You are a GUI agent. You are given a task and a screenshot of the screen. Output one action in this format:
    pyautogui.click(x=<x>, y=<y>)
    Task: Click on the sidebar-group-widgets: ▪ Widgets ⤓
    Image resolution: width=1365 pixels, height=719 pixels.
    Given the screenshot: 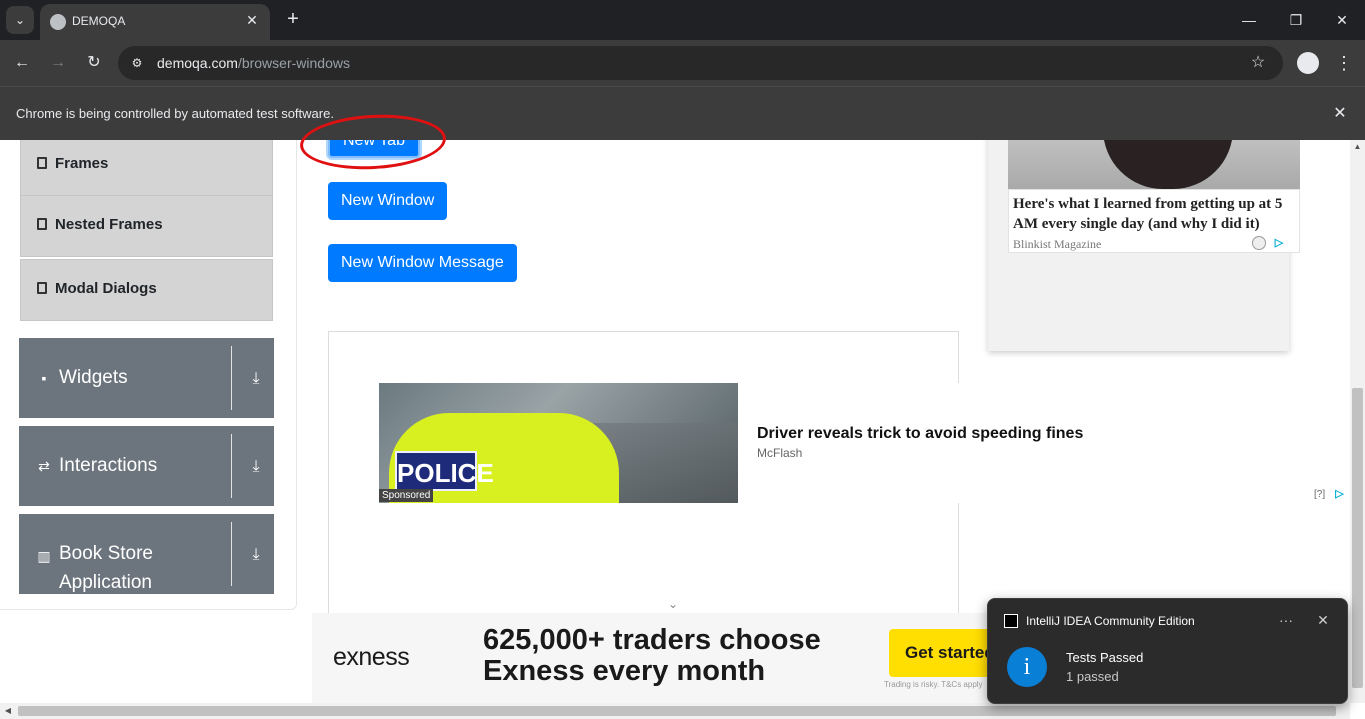 What is the action you would take?
    pyautogui.click(x=146, y=378)
    